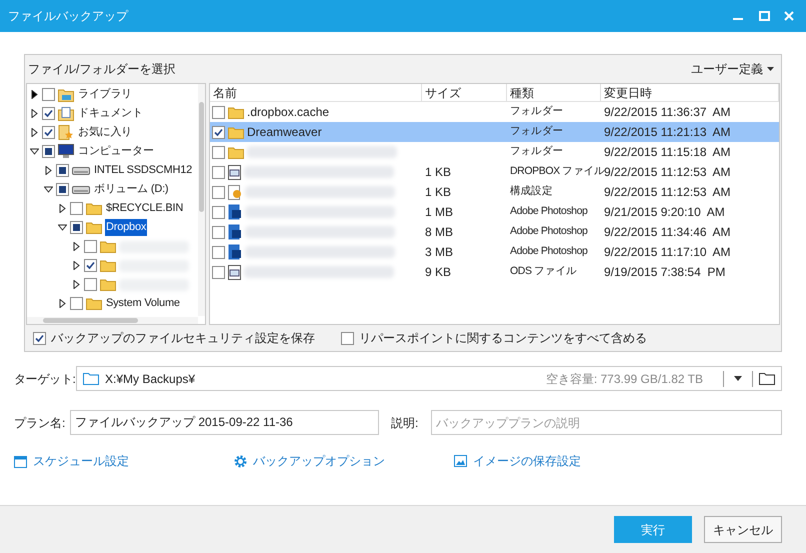 This screenshot has width=806, height=553. I want to click on file-row: 8 MB Adobe Photoshop 9/22/2015 11:34:46 AM, so click(494, 232).